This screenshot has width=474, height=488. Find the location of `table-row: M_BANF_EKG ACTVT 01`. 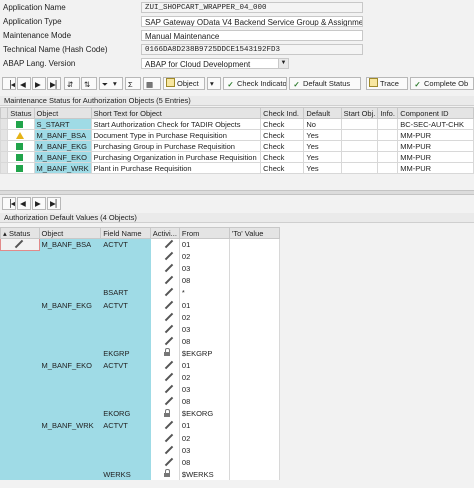

table-row: M_BANF_EKG ACTVT 01 is located at coordinates (140, 305).